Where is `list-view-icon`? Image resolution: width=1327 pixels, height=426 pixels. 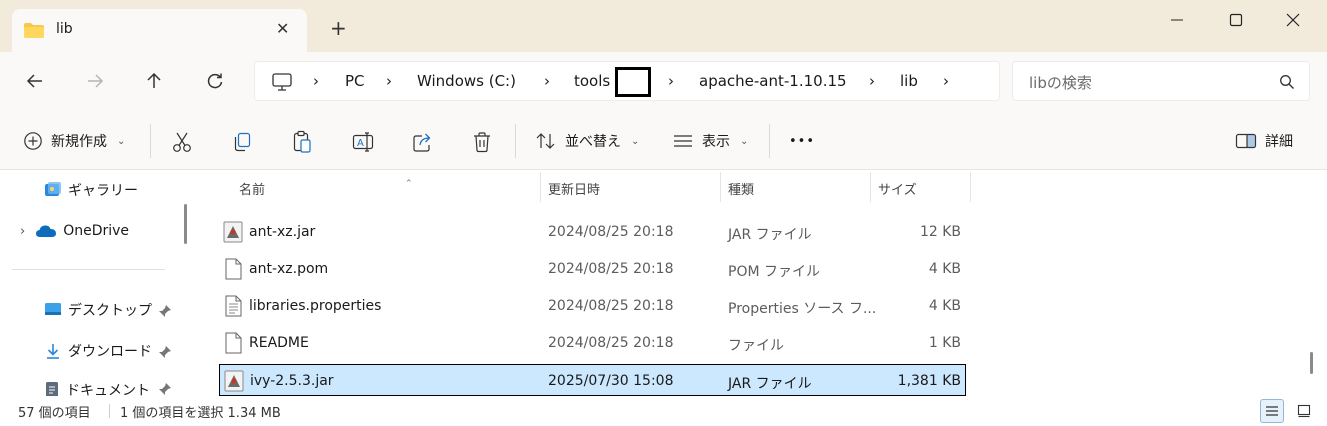
list-view-icon is located at coordinates (1272, 411).